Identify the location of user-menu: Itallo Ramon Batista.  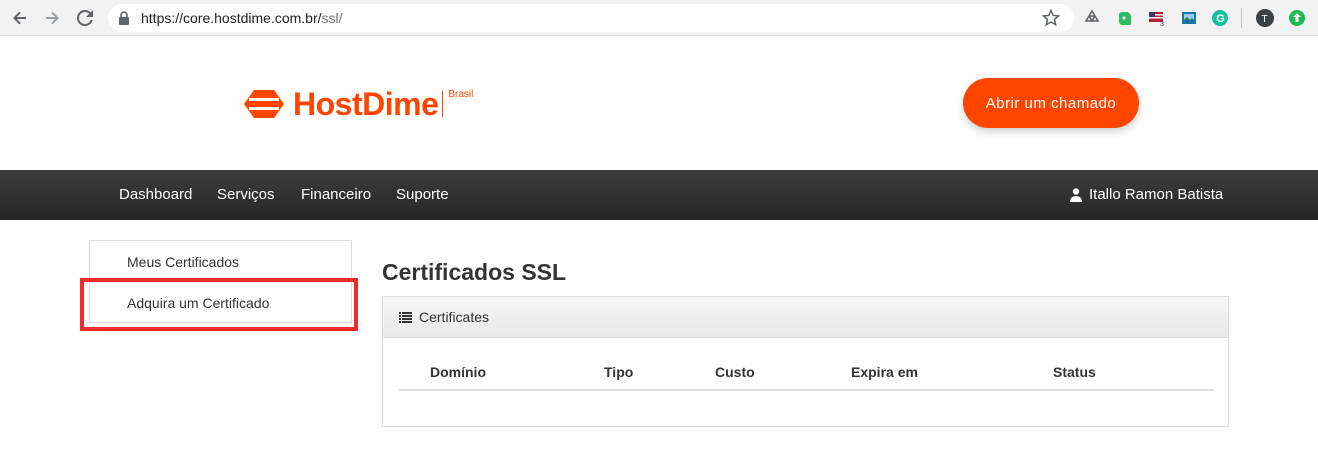
(1146, 194).